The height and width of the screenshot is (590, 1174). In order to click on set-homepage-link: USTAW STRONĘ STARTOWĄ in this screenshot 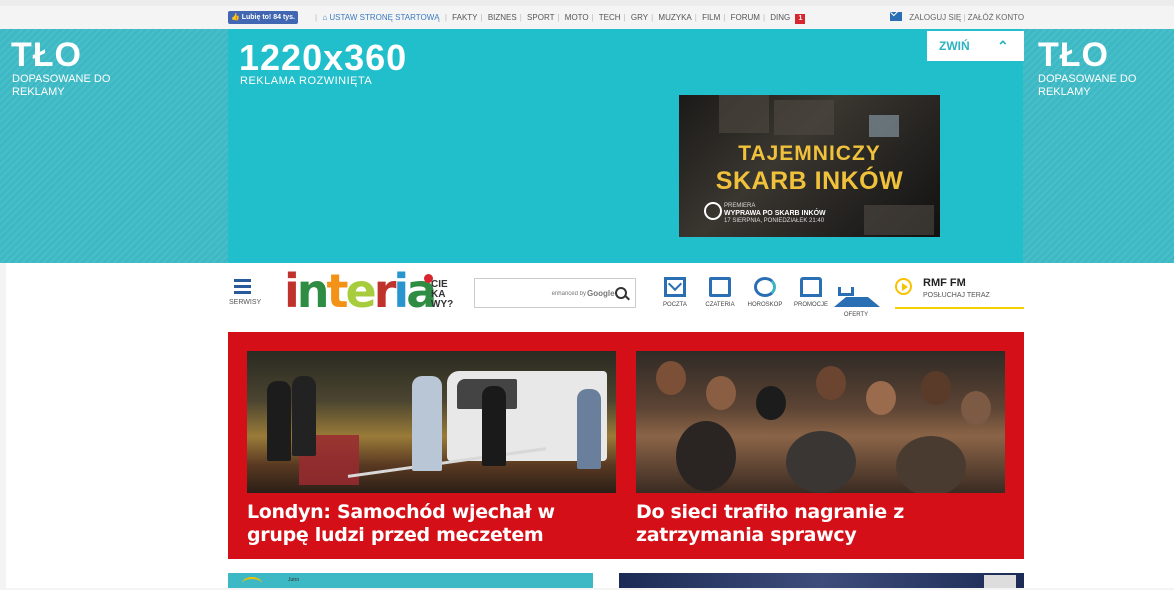, I will do `click(384, 17)`.